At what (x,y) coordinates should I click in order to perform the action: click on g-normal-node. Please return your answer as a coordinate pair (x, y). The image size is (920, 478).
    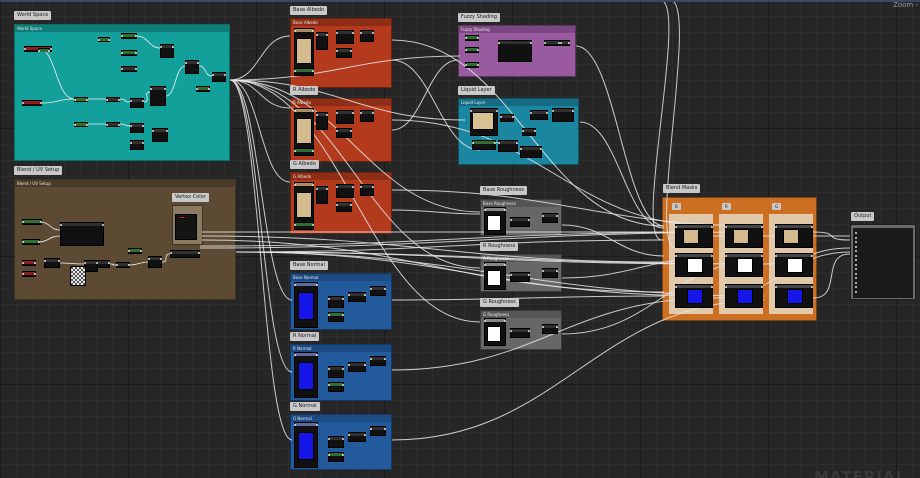
    Looking at the image, I should click on (336, 442).